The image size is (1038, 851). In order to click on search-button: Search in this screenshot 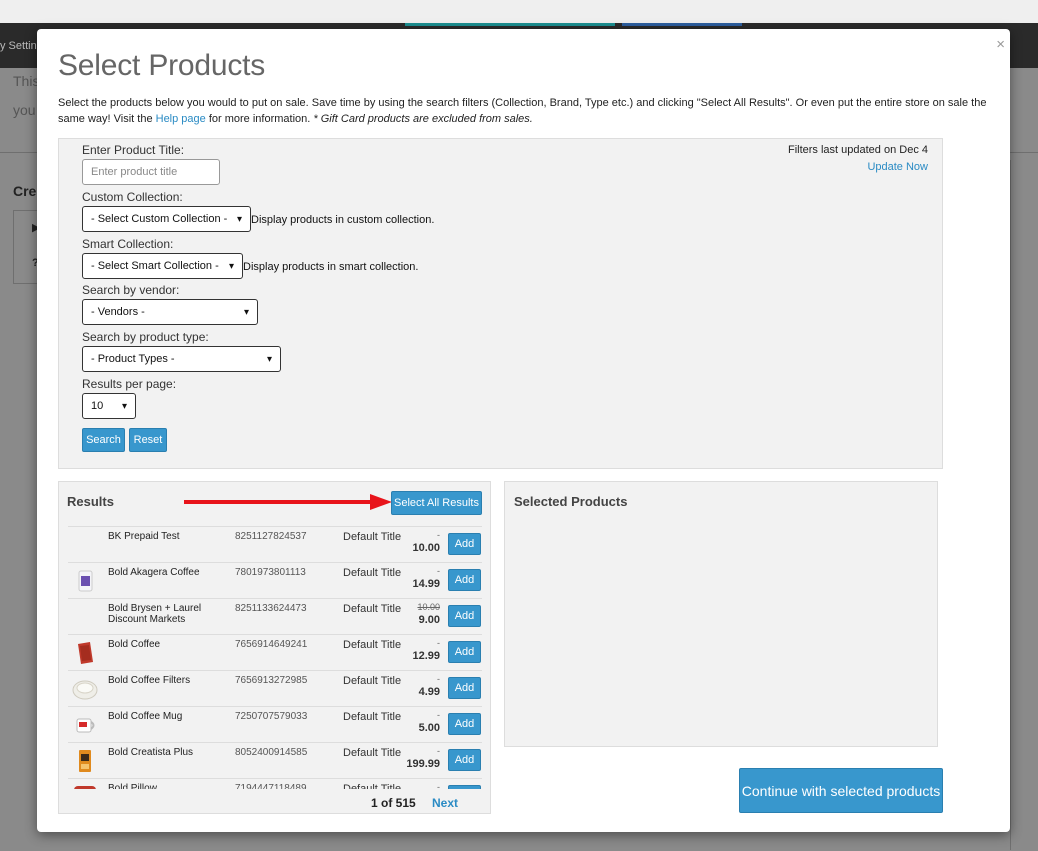, I will do `click(103, 440)`.